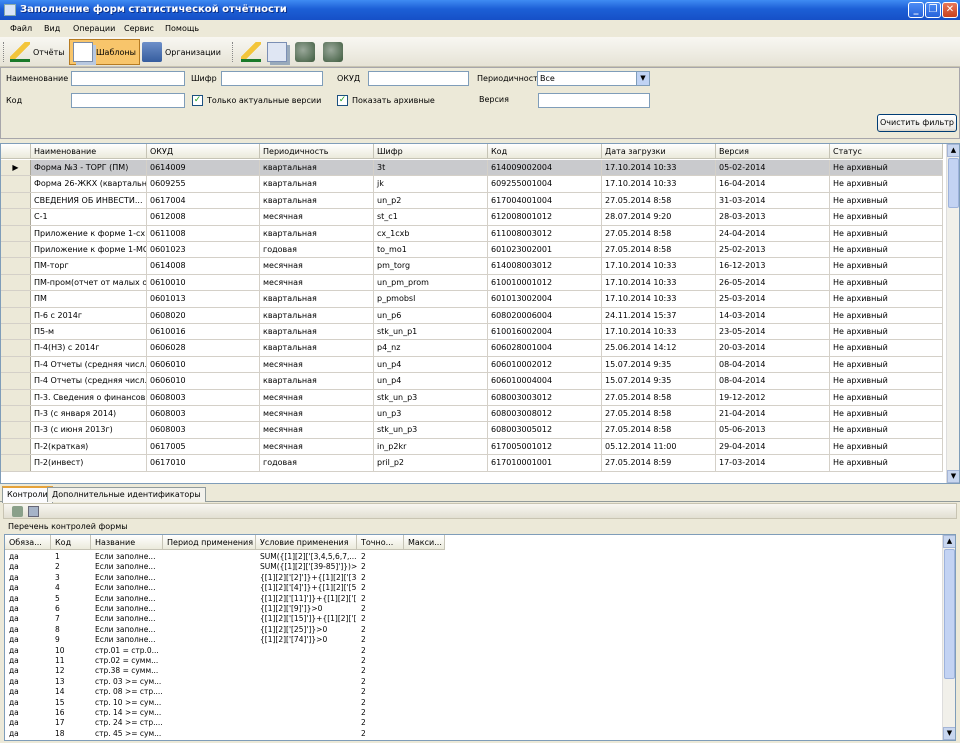 The width and height of the screenshot is (960, 743). What do you see at coordinates (317, 151) in the screenshot?
I see `col-periodicity: Периодичность` at bounding box center [317, 151].